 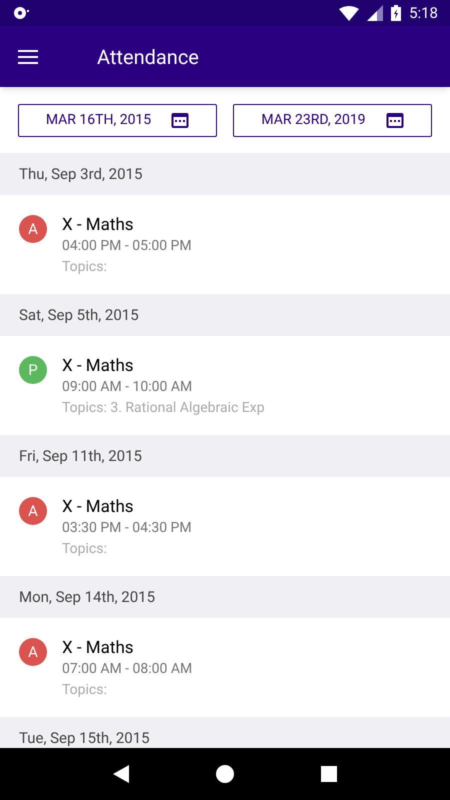 What do you see at coordinates (80, 456) in the screenshot?
I see `date-label: Fri, Sep 11th, 2015` at bounding box center [80, 456].